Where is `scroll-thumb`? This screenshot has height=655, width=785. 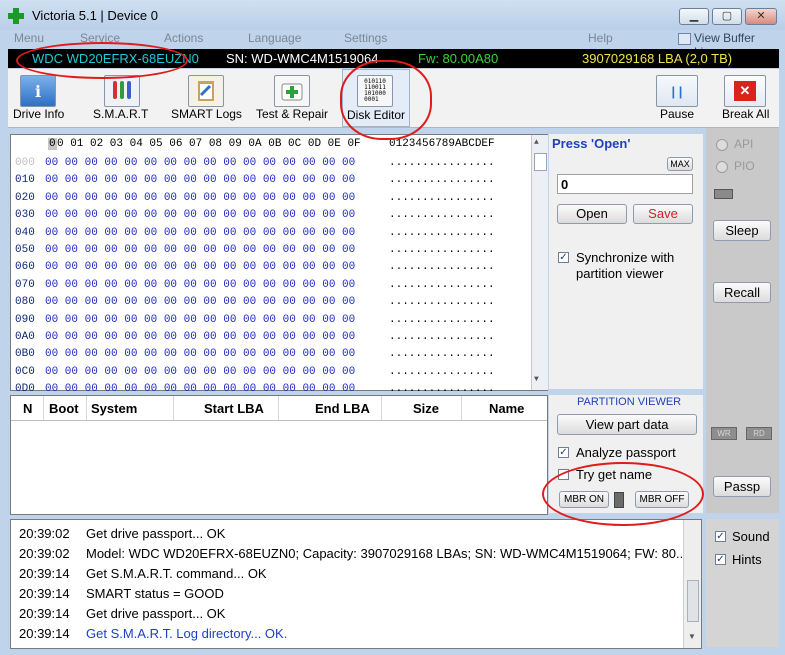 scroll-thumb is located at coordinates (540, 162).